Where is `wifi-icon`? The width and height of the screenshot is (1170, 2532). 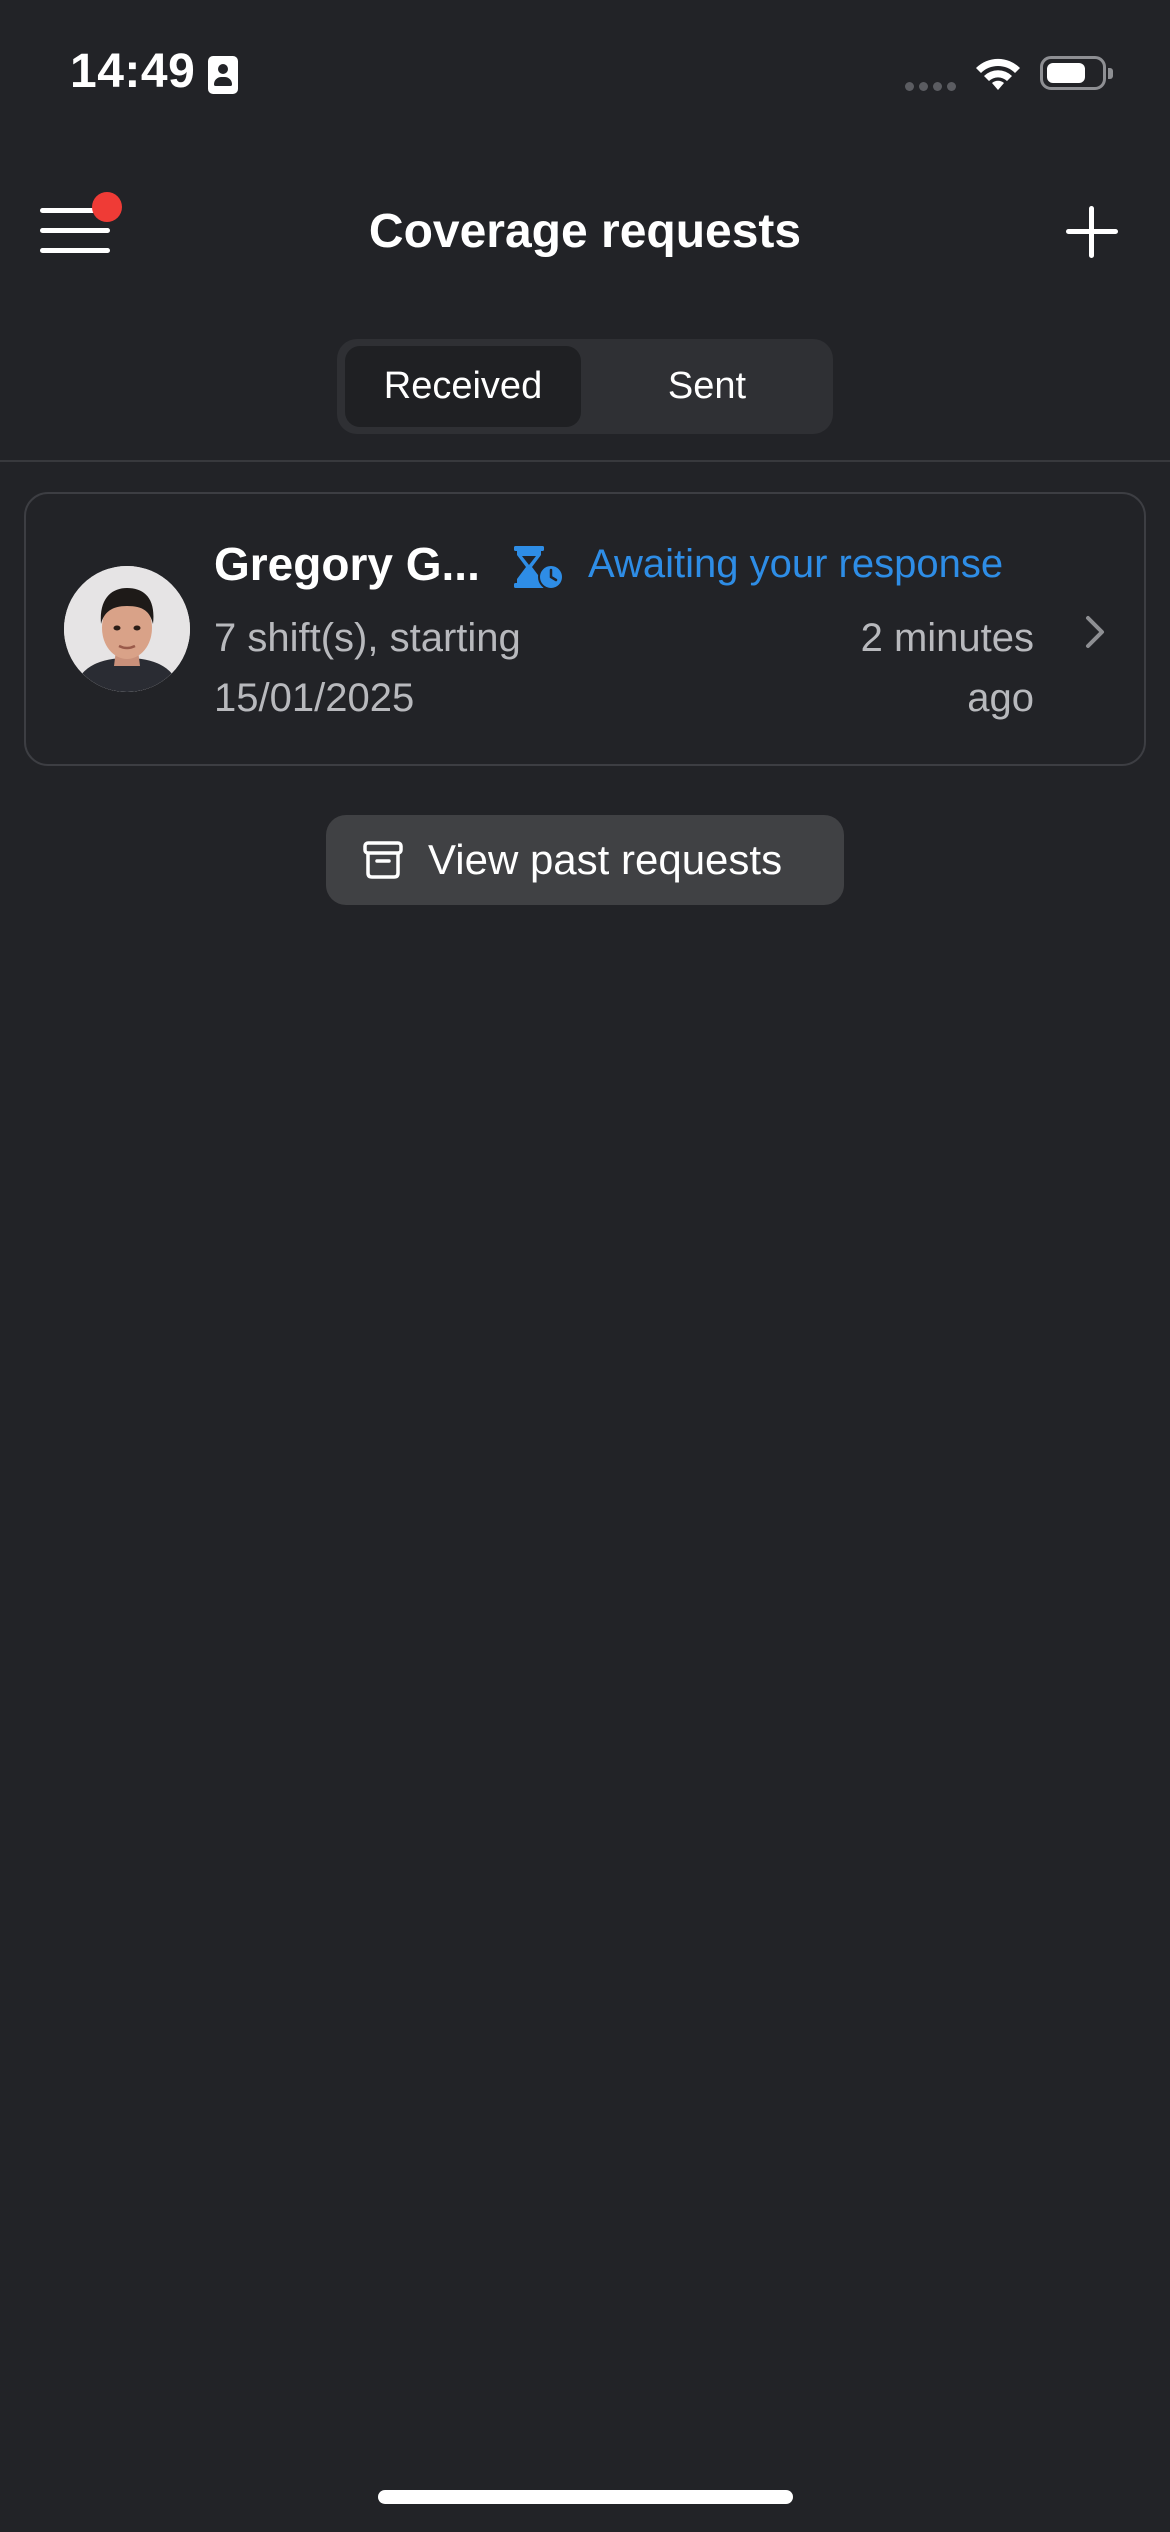 wifi-icon is located at coordinates (998, 74).